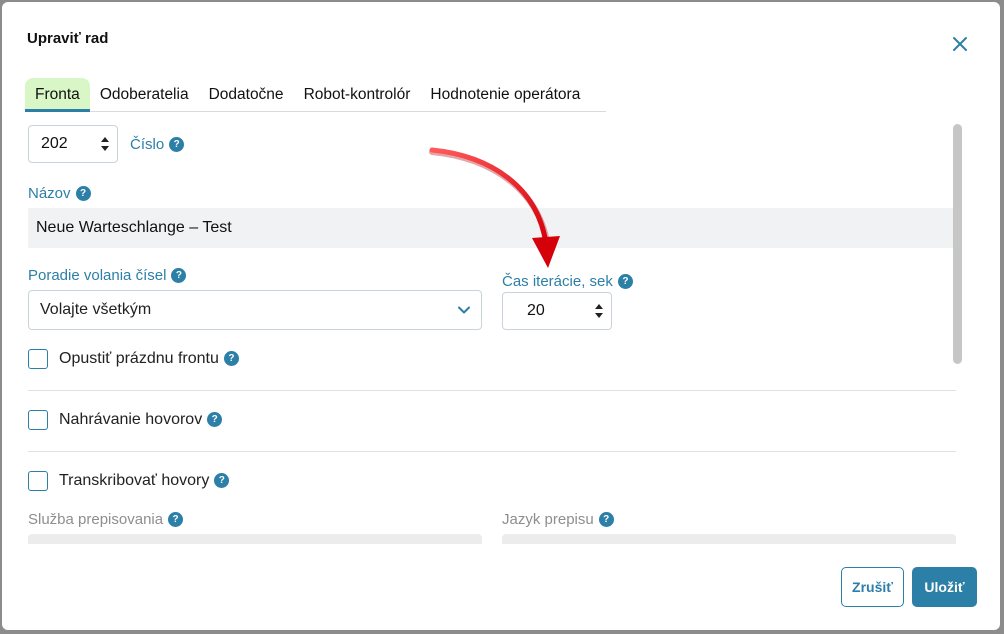  What do you see at coordinates (464, 310) in the screenshot?
I see `chevron-down-icon` at bounding box center [464, 310].